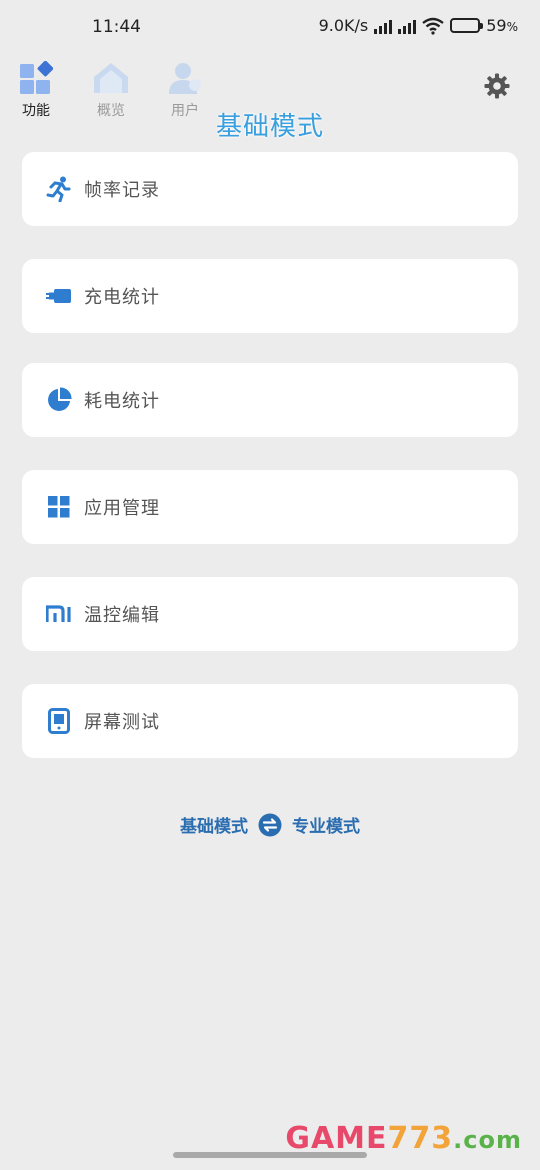 This screenshot has height=1170, width=540. Describe the element at coordinates (58, 189) in the screenshot. I see `running-person-icon` at that location.